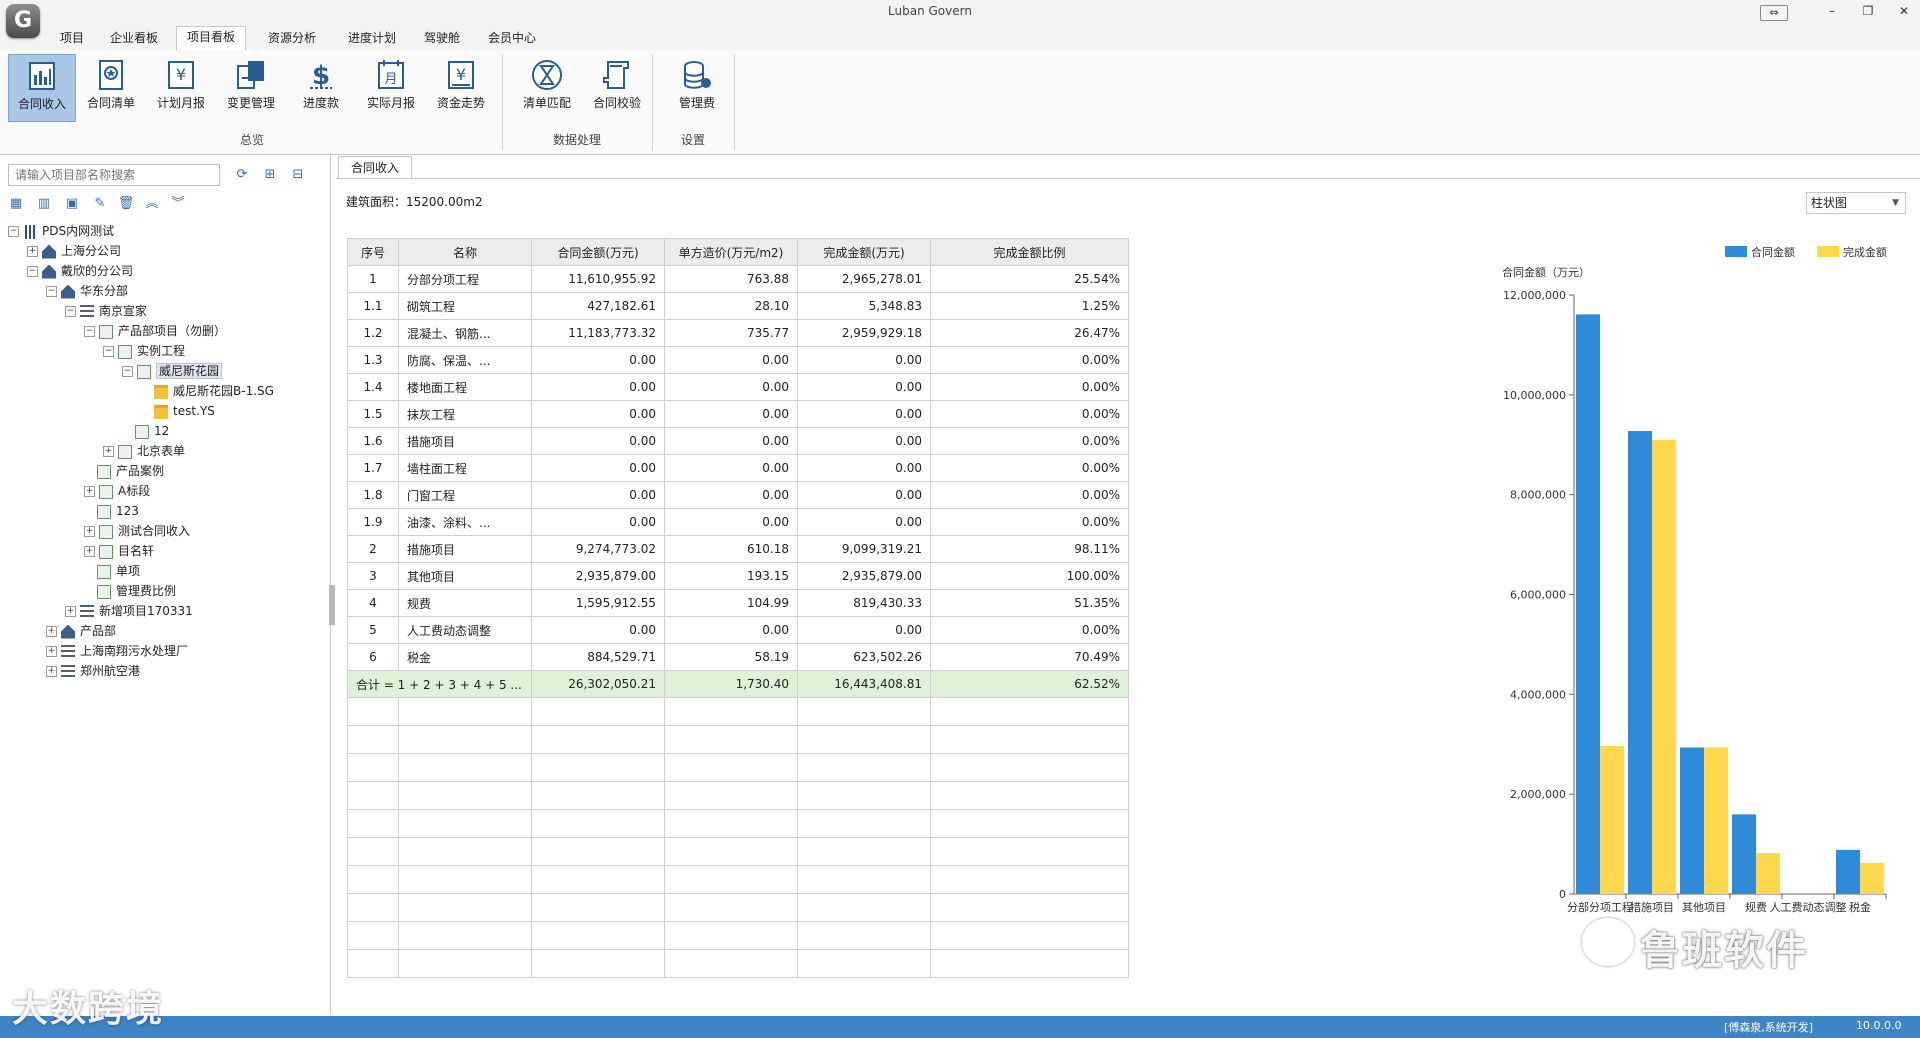 This screenshot has height=1038, width=1920. What do you see at coordinates (547, 87) in the screenshot?
I see `ribbon-button-1-0: 清单匹配` at bounding box center [547, 87].